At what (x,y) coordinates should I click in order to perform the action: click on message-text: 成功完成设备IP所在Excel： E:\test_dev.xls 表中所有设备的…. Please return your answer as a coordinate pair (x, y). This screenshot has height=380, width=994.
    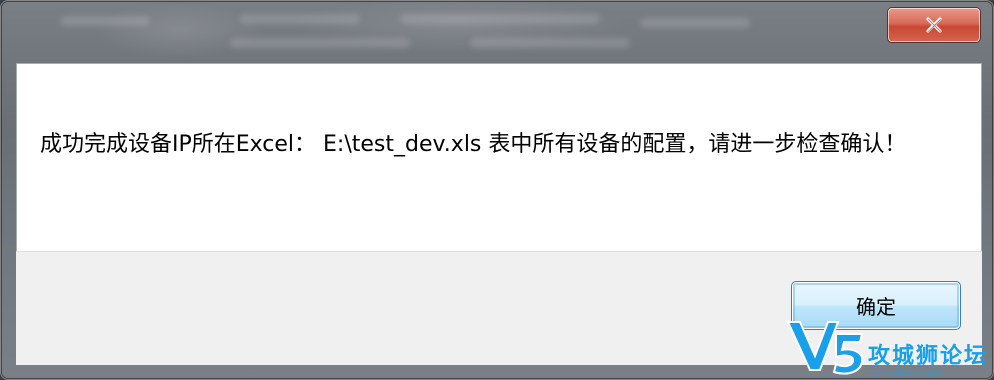
    Looking at the image, I should click on (473, 144).